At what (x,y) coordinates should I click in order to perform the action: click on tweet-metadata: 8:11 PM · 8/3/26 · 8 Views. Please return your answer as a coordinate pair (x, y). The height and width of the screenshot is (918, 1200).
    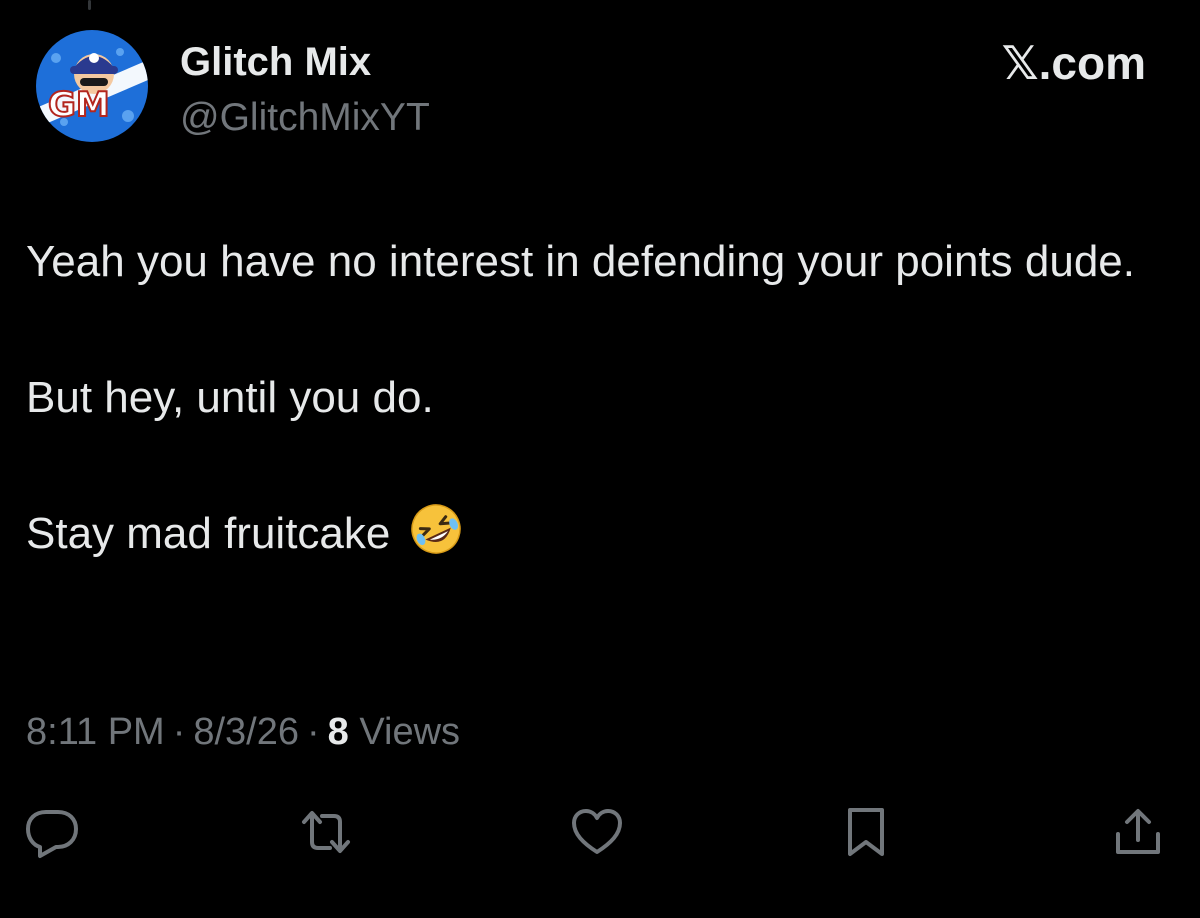
    Looking at the image, I should click on (243, 732).